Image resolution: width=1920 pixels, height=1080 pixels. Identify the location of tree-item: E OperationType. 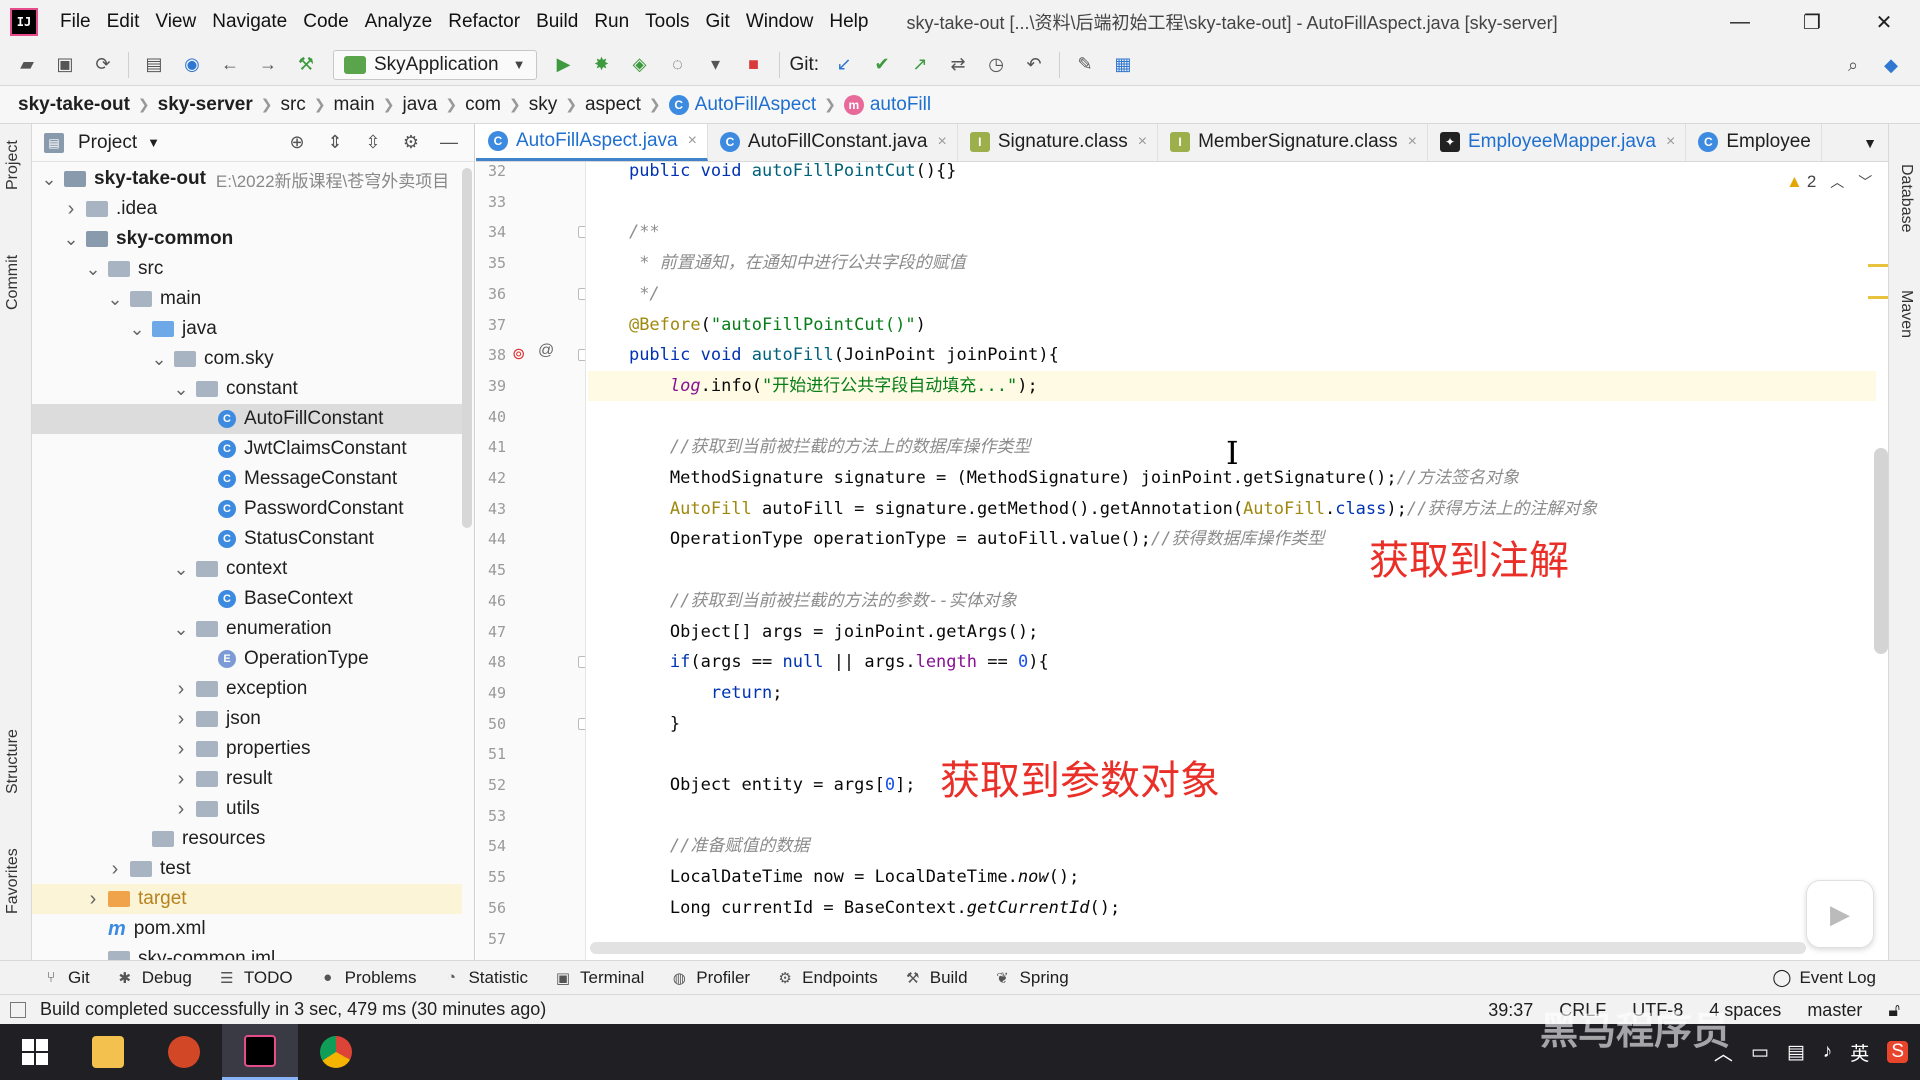
(247, 659).